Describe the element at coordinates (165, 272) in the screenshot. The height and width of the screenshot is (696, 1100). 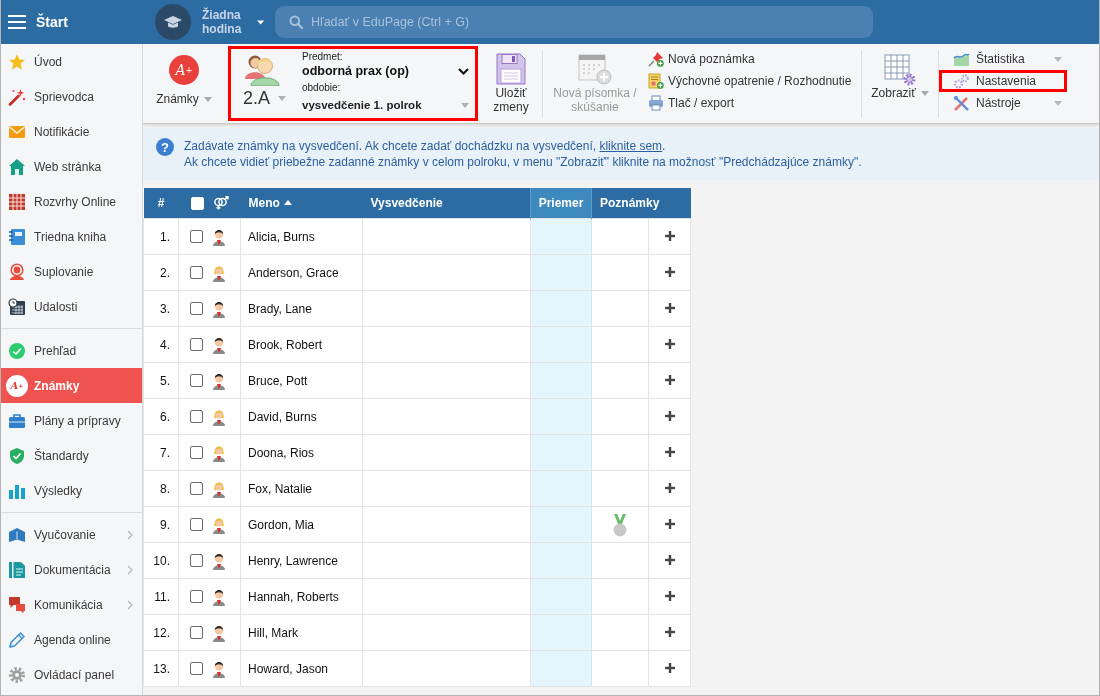
I see `row-number: 2.` at that location.